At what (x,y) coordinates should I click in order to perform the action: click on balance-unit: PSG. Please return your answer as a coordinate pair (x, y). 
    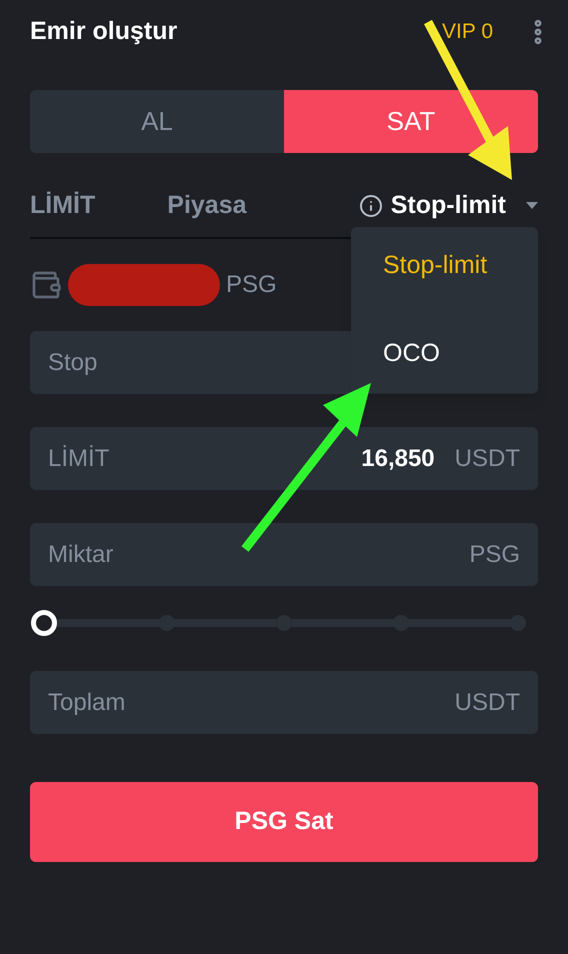
    Looking at the image, I should click on (251, 285).